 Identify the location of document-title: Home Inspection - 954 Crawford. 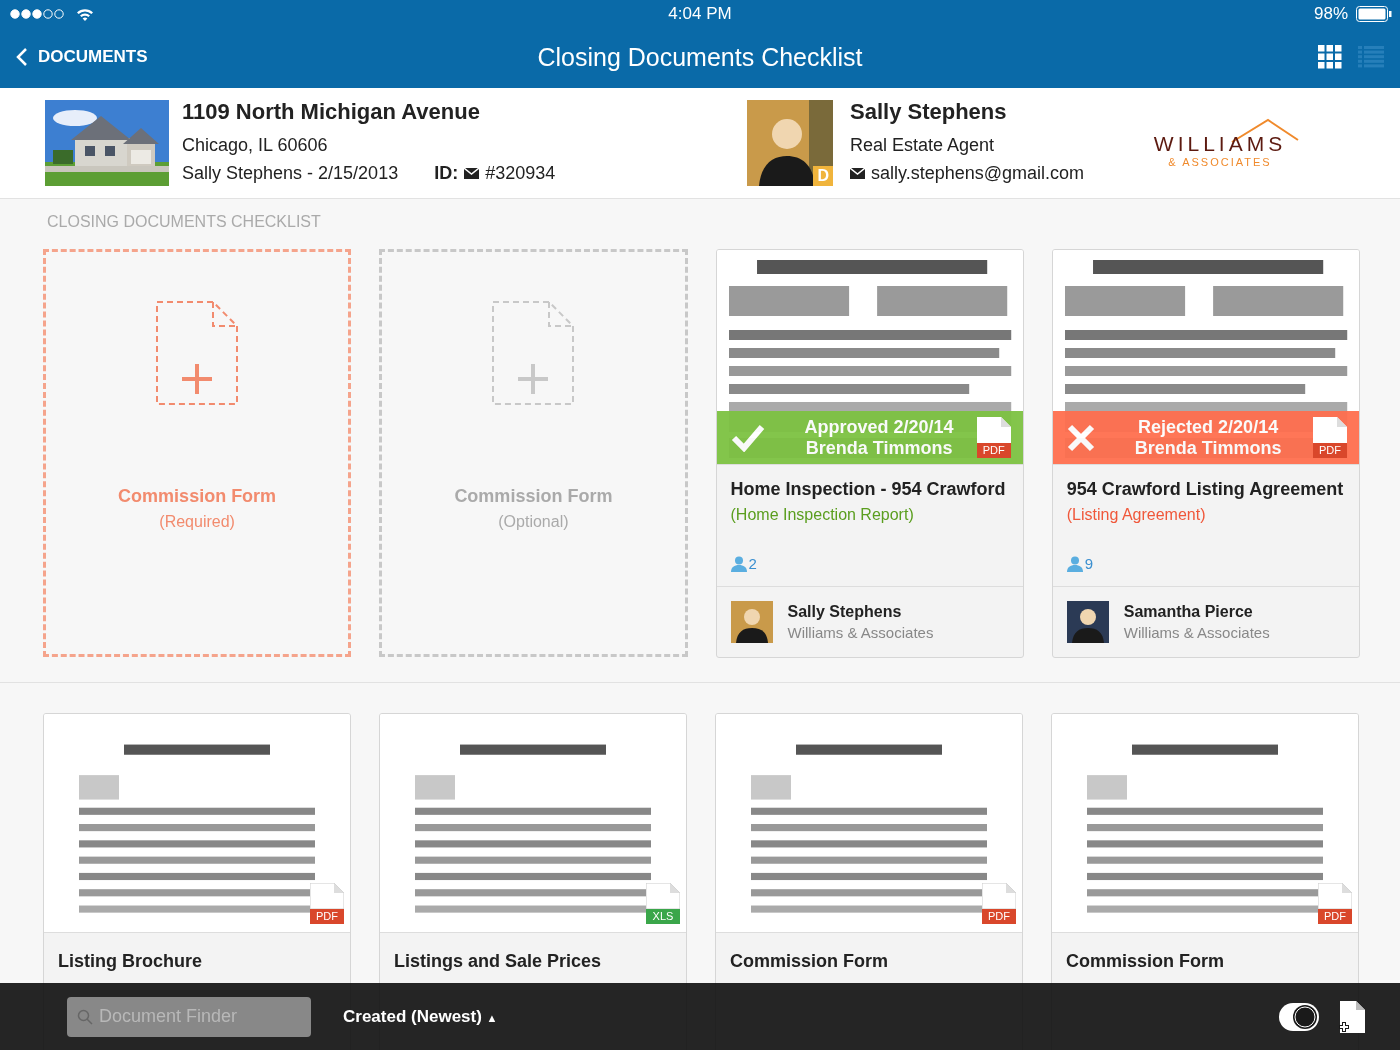
(868, 489).